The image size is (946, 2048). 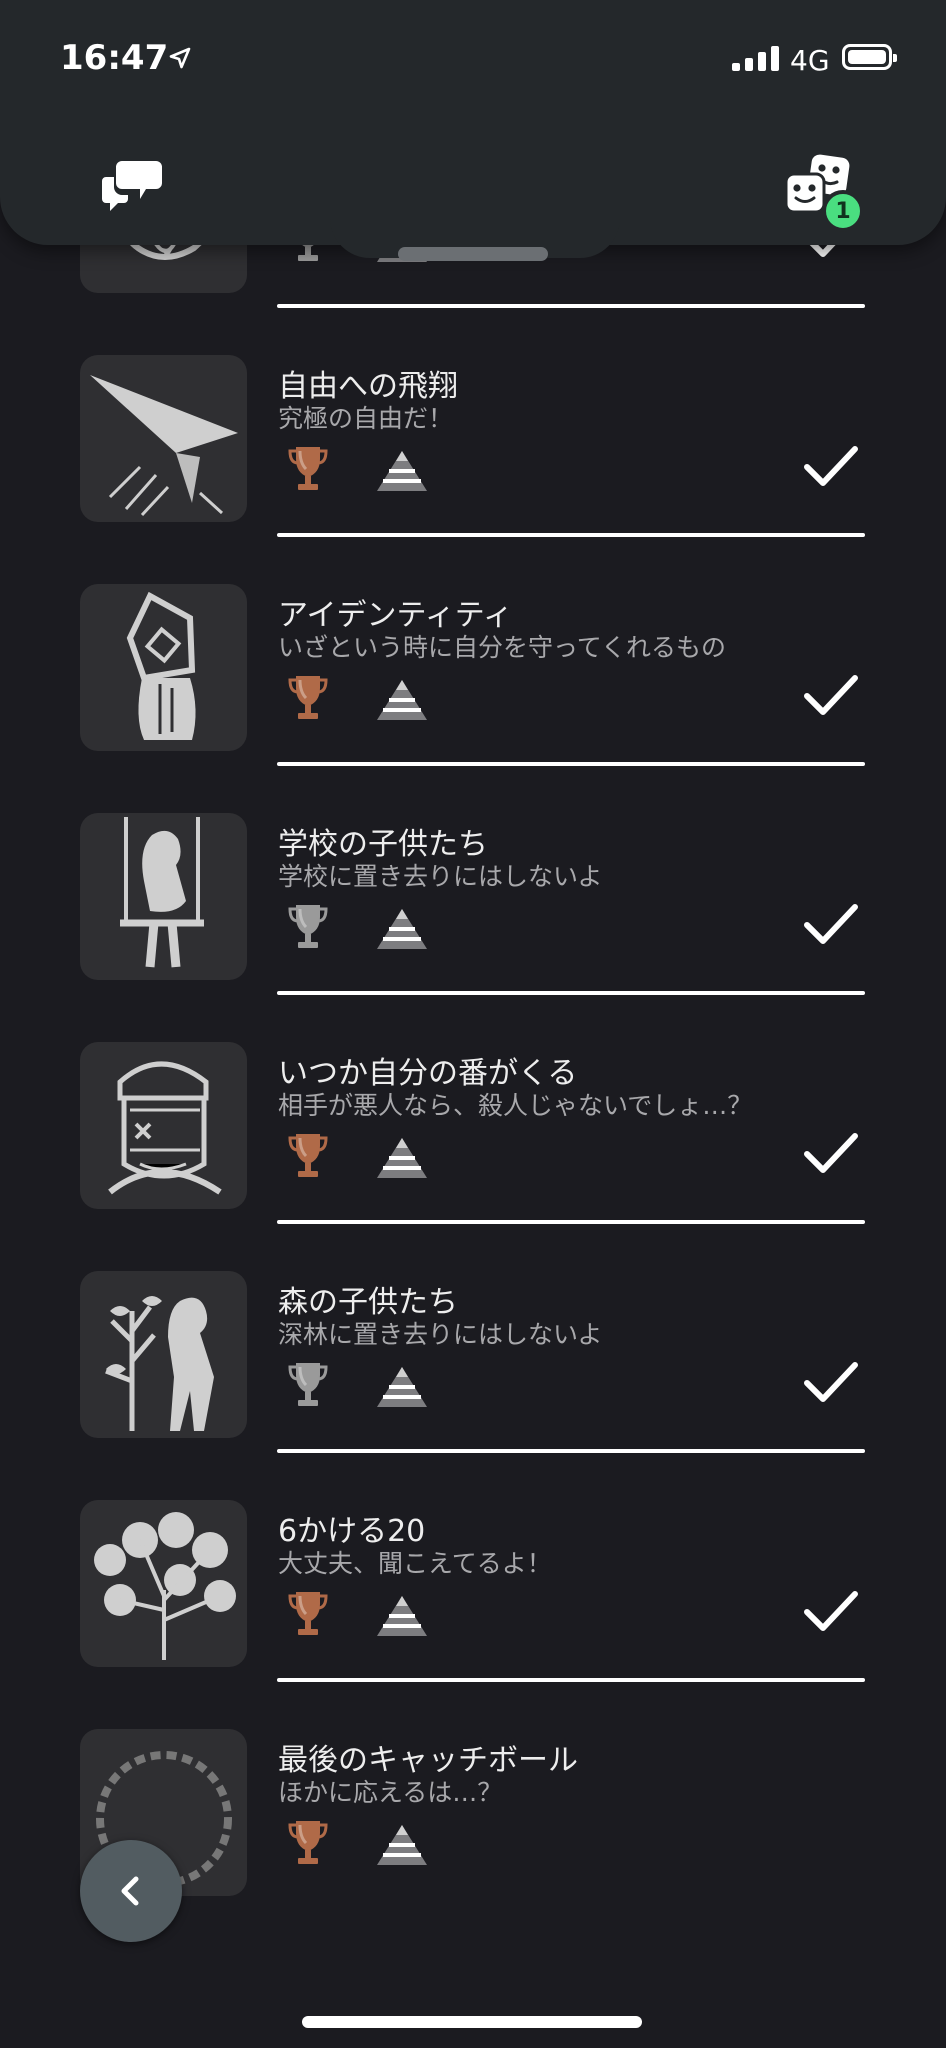 What do you see at coordinates (473, 122) in the screenshot?
I see `top-bar: 16:47 4G` at bounding box center [473, 122].